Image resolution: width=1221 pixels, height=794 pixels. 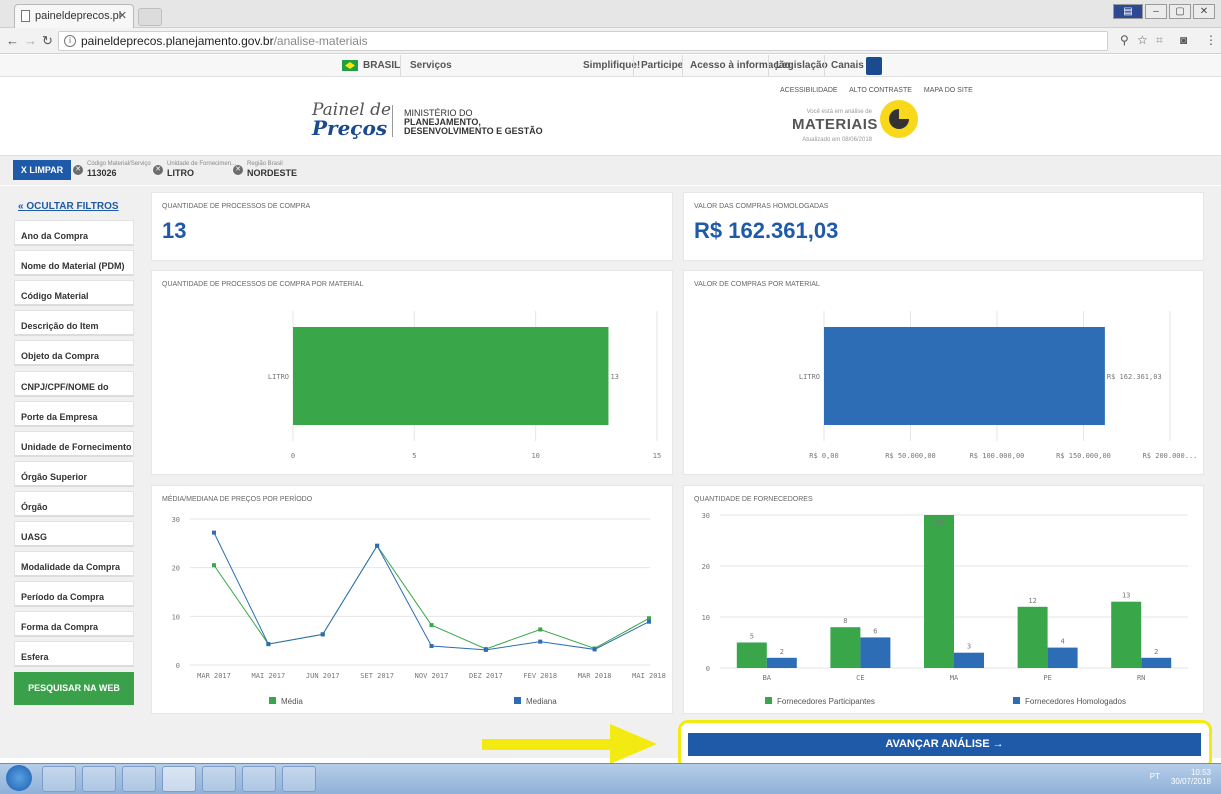 What do you see at coordinates (1191, 781) in the screenshot?
I see `clock-date: 30/07/2018` at bounding box center [1191, 781].